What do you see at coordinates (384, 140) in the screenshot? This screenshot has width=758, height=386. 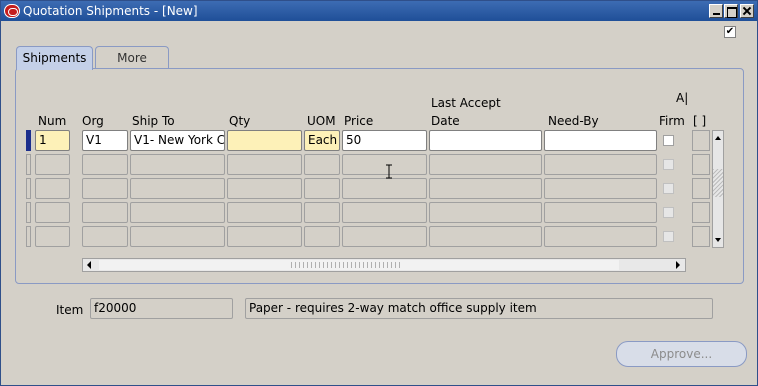 I see `price-field: 50` at bounding box center [384, 140].